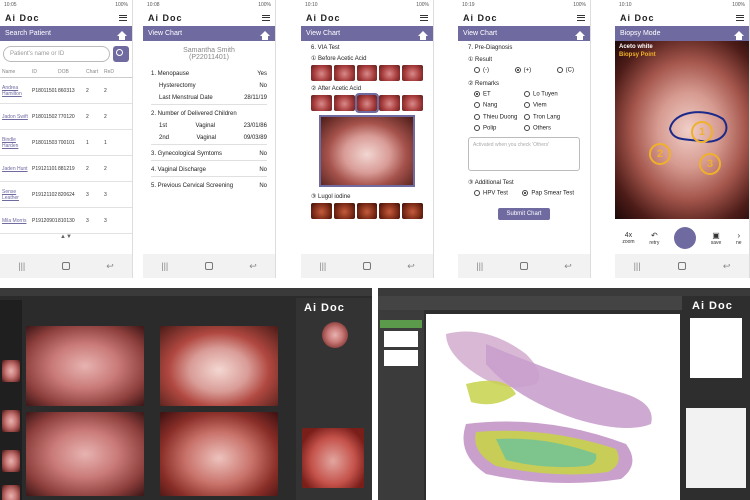  What do you see at coordinates (553, 407) in the screenshot?
I see `slide-canvas` at bounding box center [553, 407].